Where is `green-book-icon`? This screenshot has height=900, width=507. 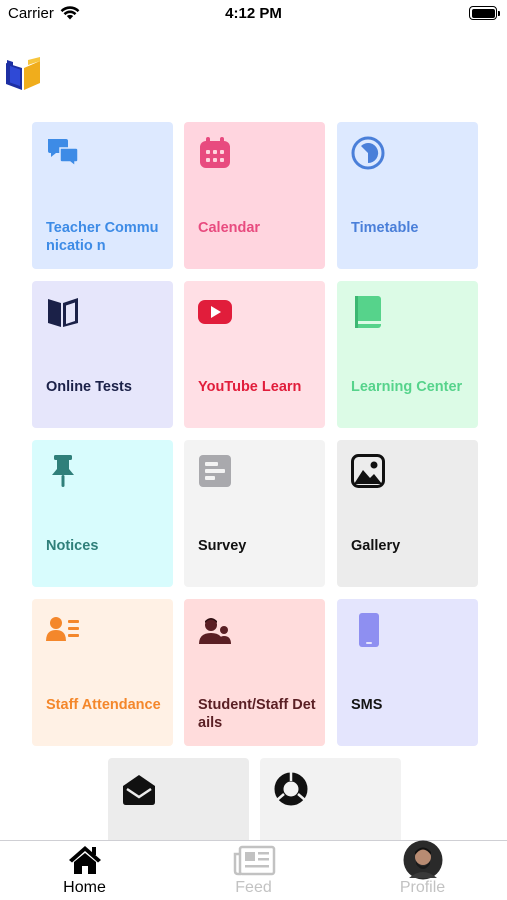
green-book-icon is located at coordinates (368, 312).